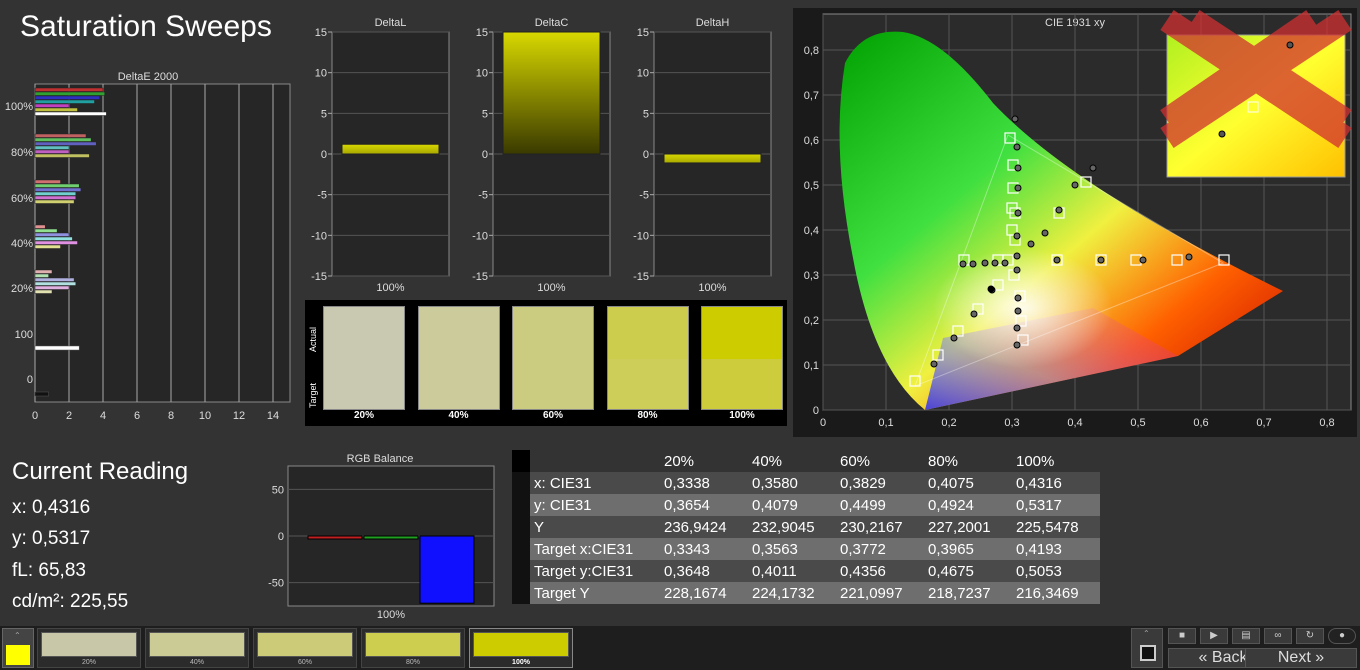 This screenshot has height=670, width=1360. I want to click on delta-bar, so click(712, 158).